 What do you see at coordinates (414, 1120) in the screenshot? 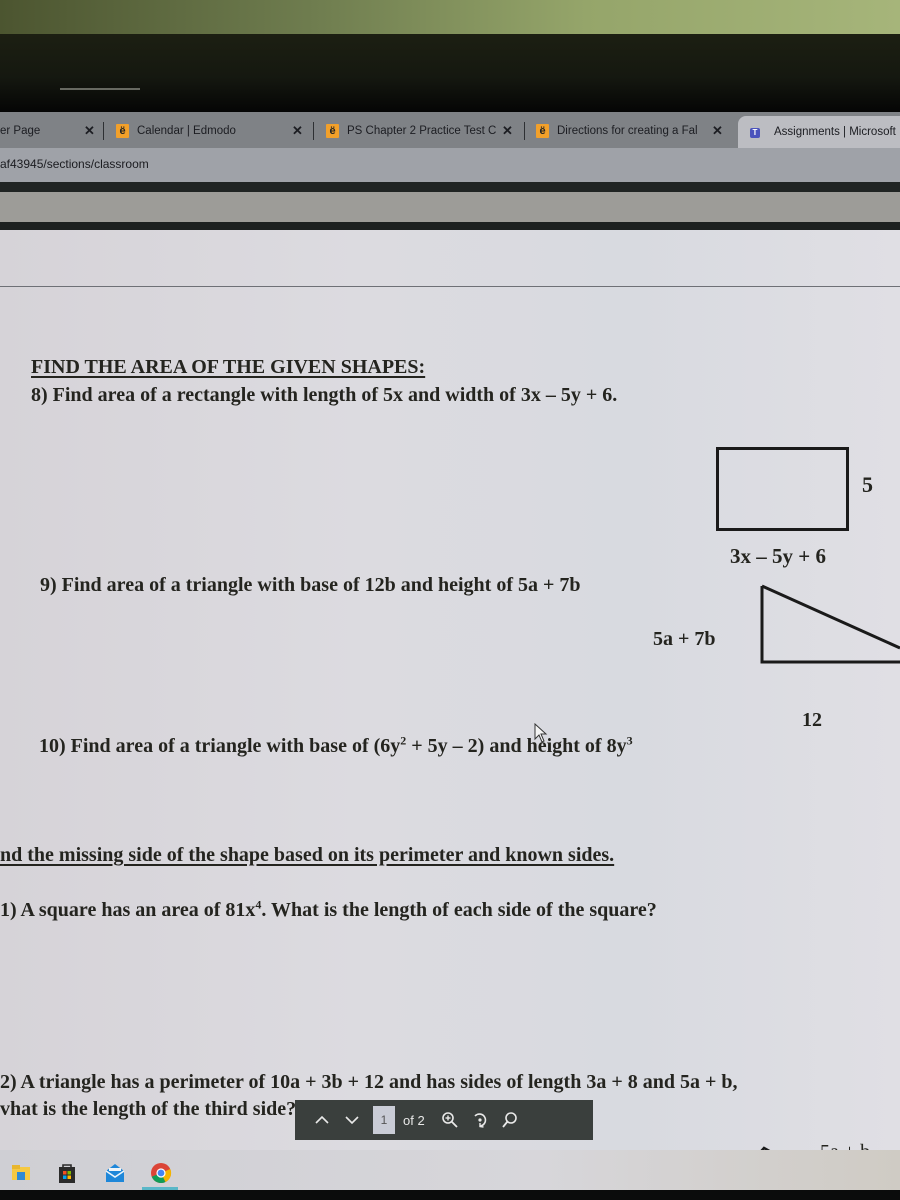
I see `total-pages-label: of 2` at bounding box center [414, 1120].